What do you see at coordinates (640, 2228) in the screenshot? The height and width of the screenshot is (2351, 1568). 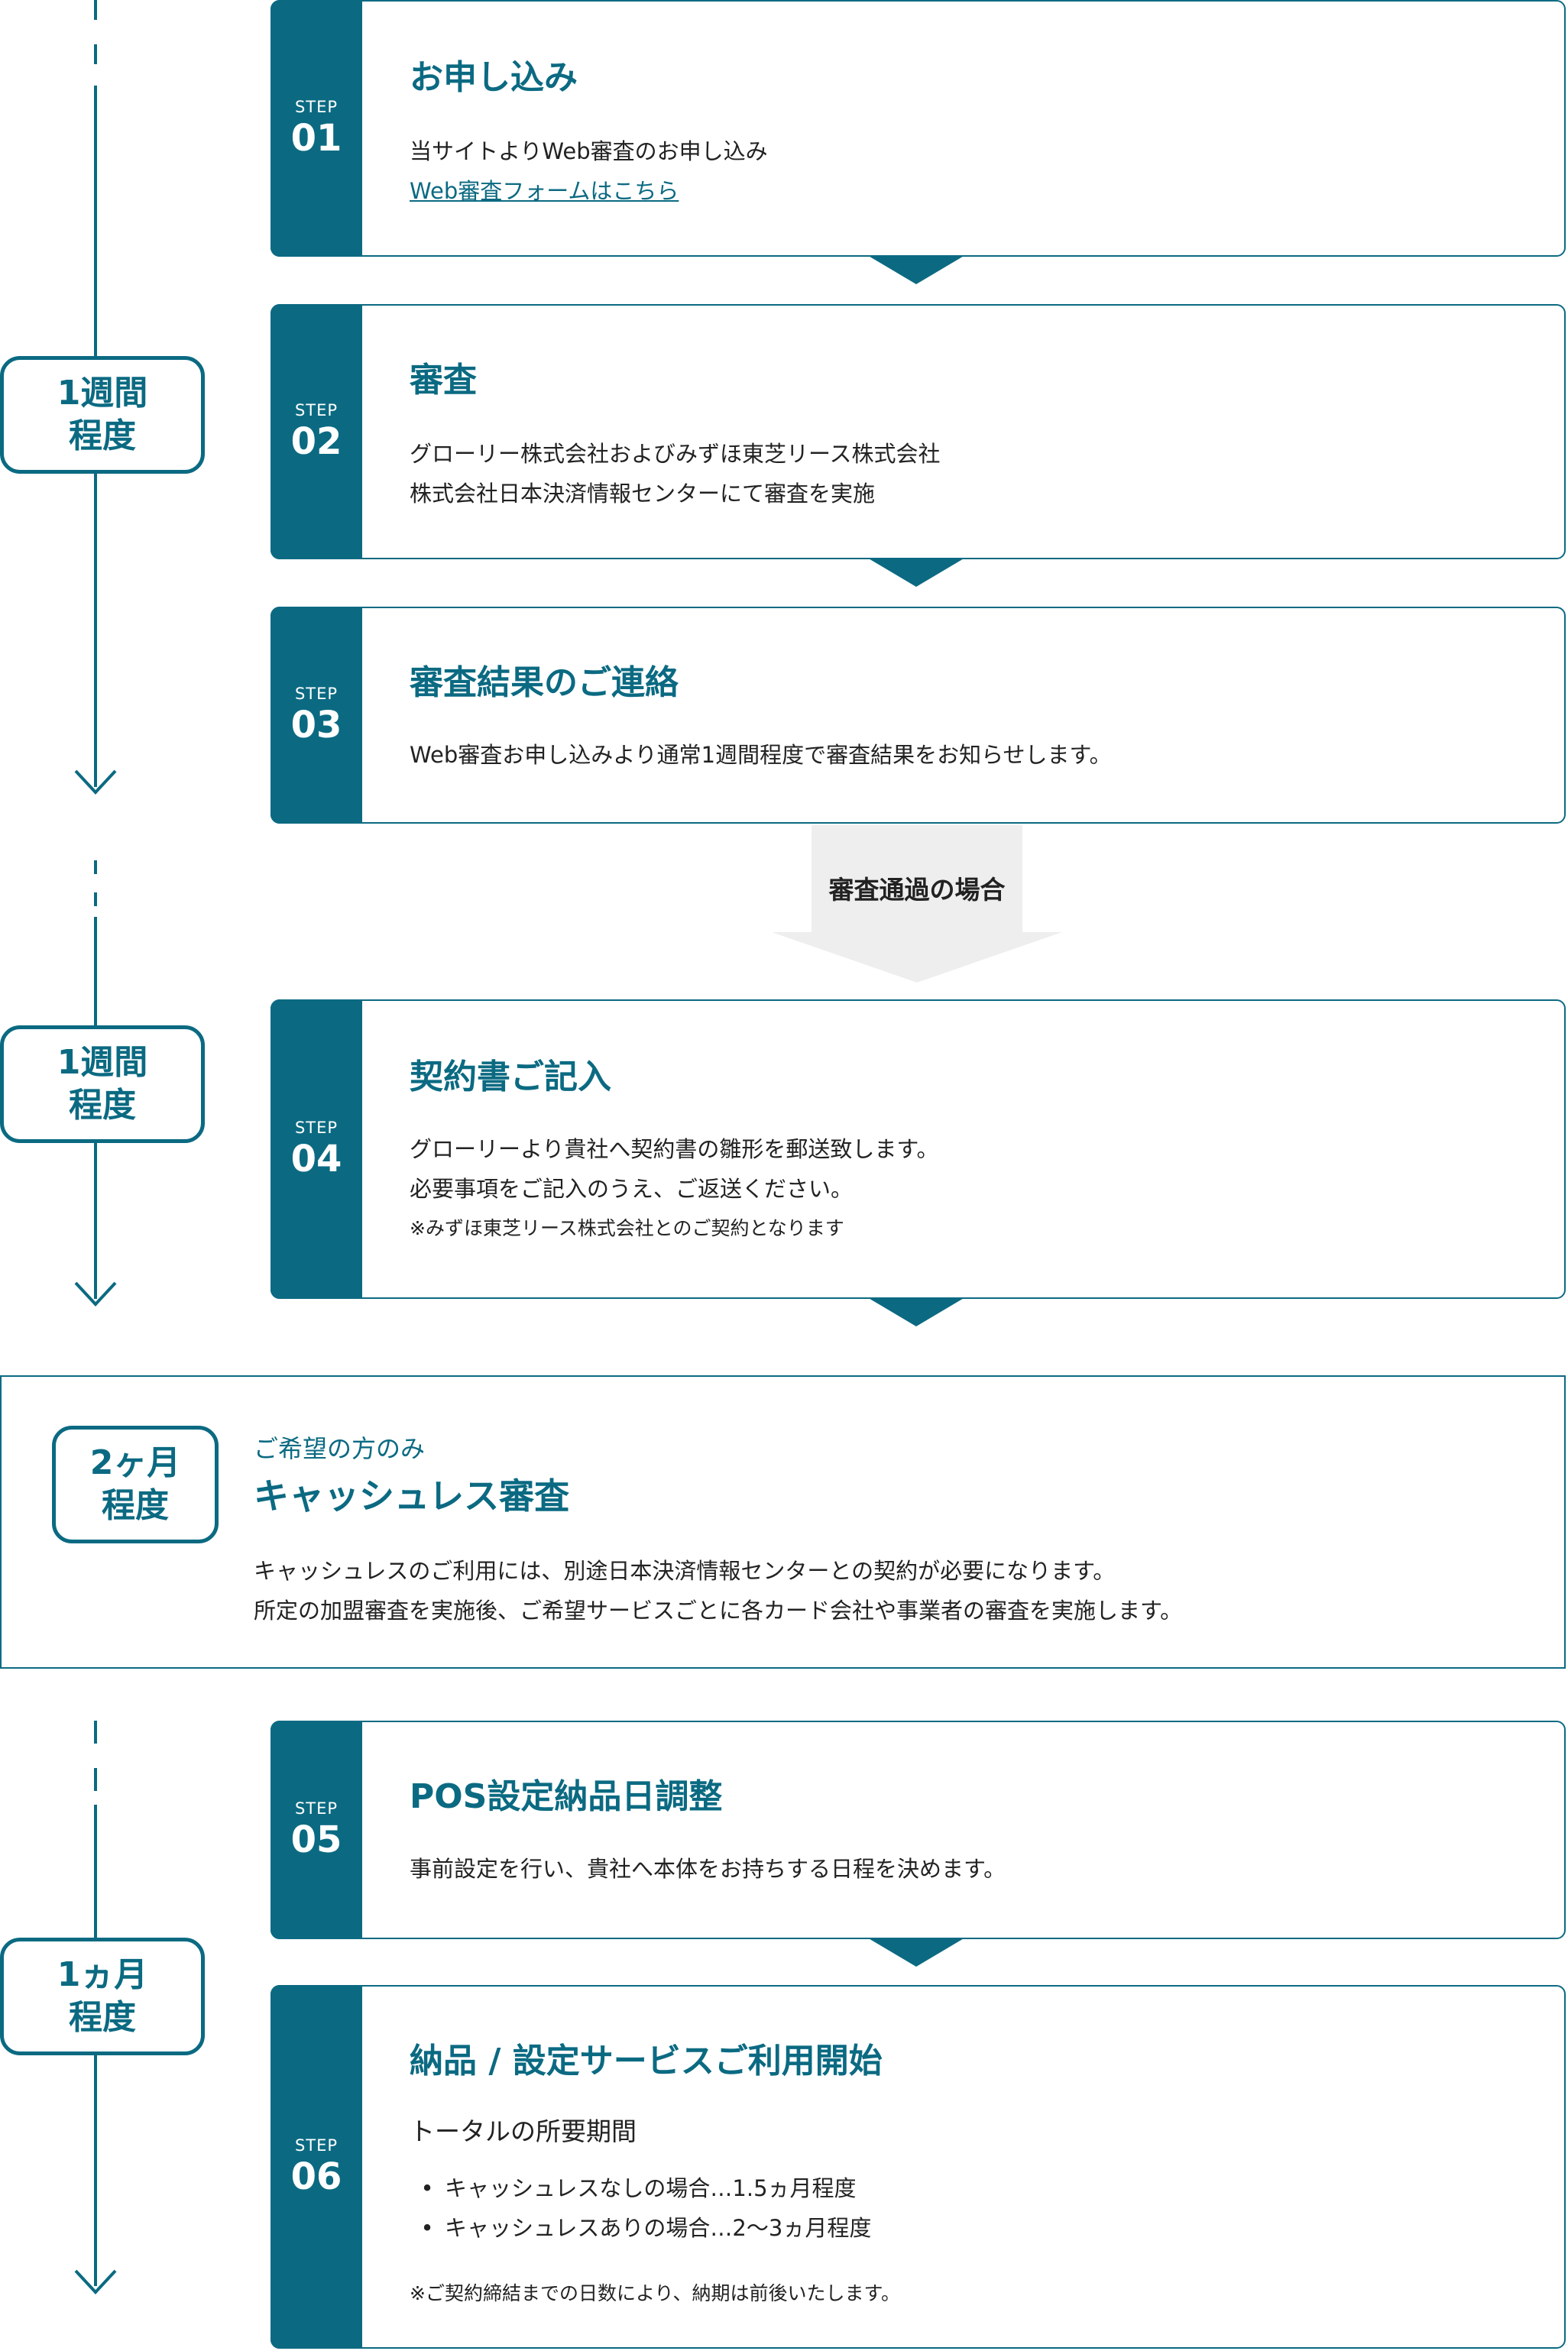 I see `list-item: キャッシュレスありの場合…2〜3ヵ月程度` at bounding box center [640, 2228].